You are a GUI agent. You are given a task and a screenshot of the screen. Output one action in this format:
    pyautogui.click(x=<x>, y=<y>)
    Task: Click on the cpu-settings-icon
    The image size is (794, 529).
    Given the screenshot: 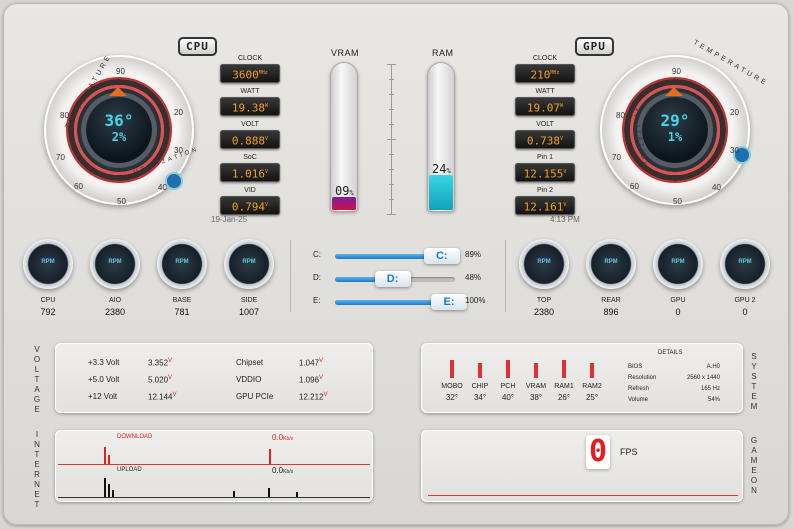 What is the action you would take?
    pyautogui.click(x=174, y=181)
    